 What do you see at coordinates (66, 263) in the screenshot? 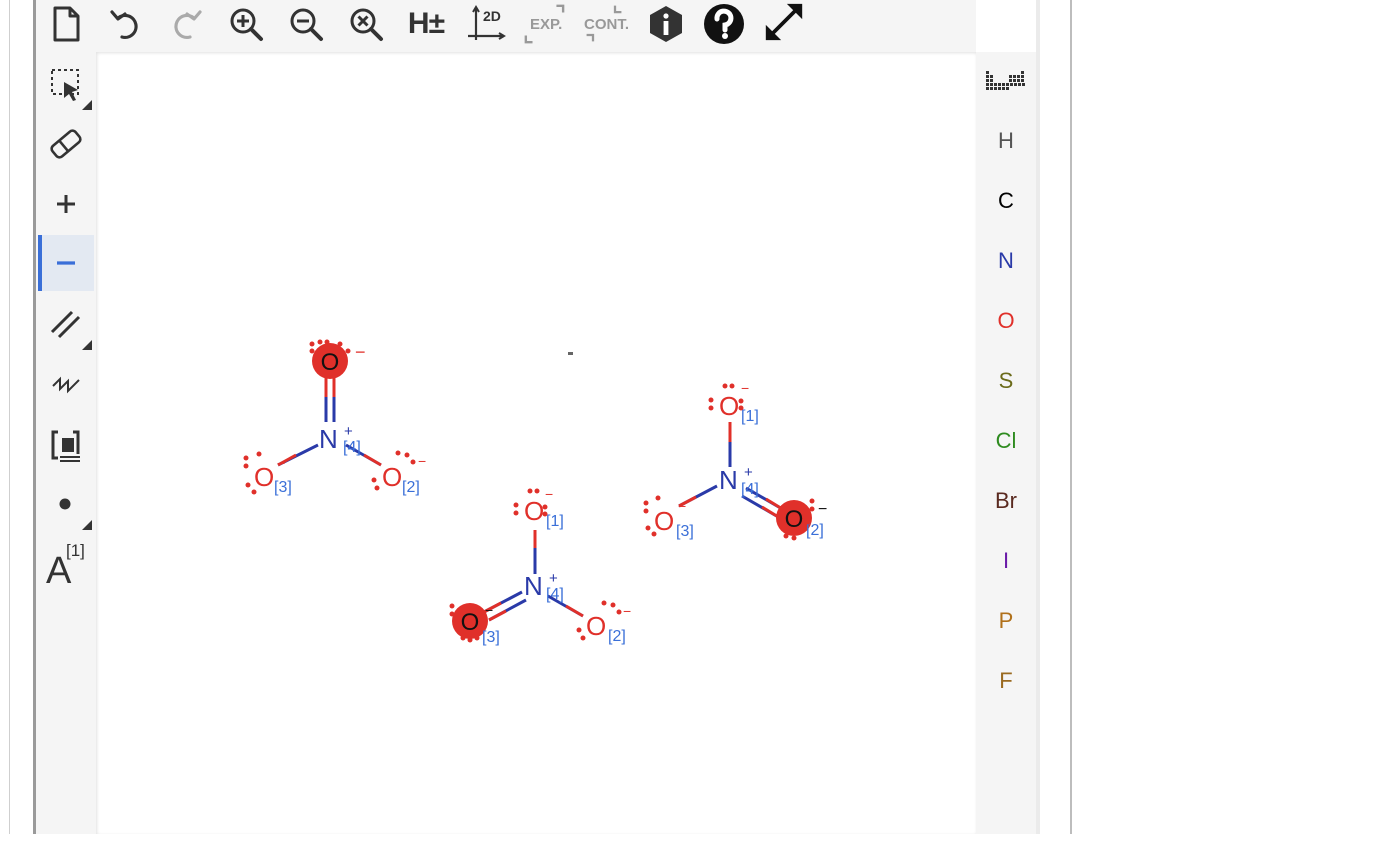
I see `charge-minus-tool` at bounding box center [66, 263].